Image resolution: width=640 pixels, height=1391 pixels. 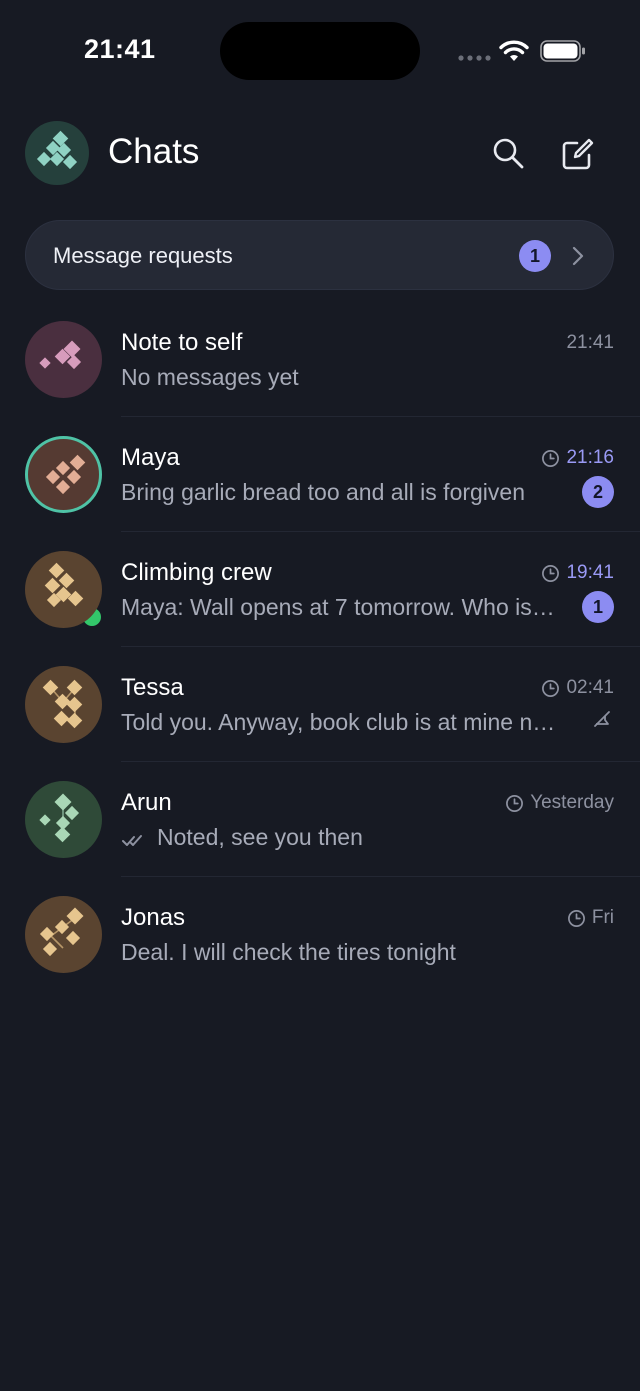 I want to click on status-bar: 21:41, so click(x=320, y=50).